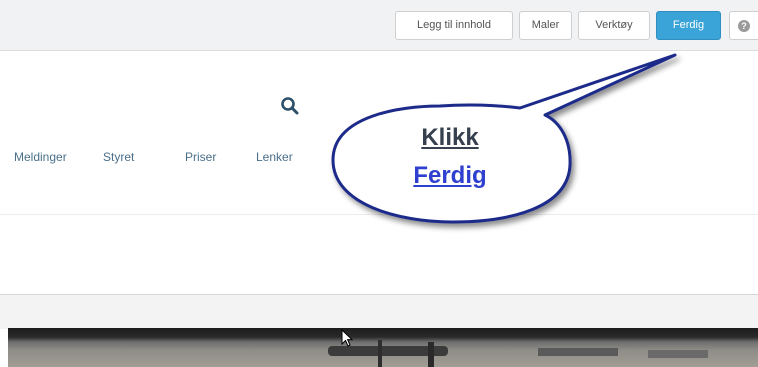  What do you see at coordinates (347, 338) in the screenshot?
I see `mouse-cursor-icon` at bounding box center [347, 338].